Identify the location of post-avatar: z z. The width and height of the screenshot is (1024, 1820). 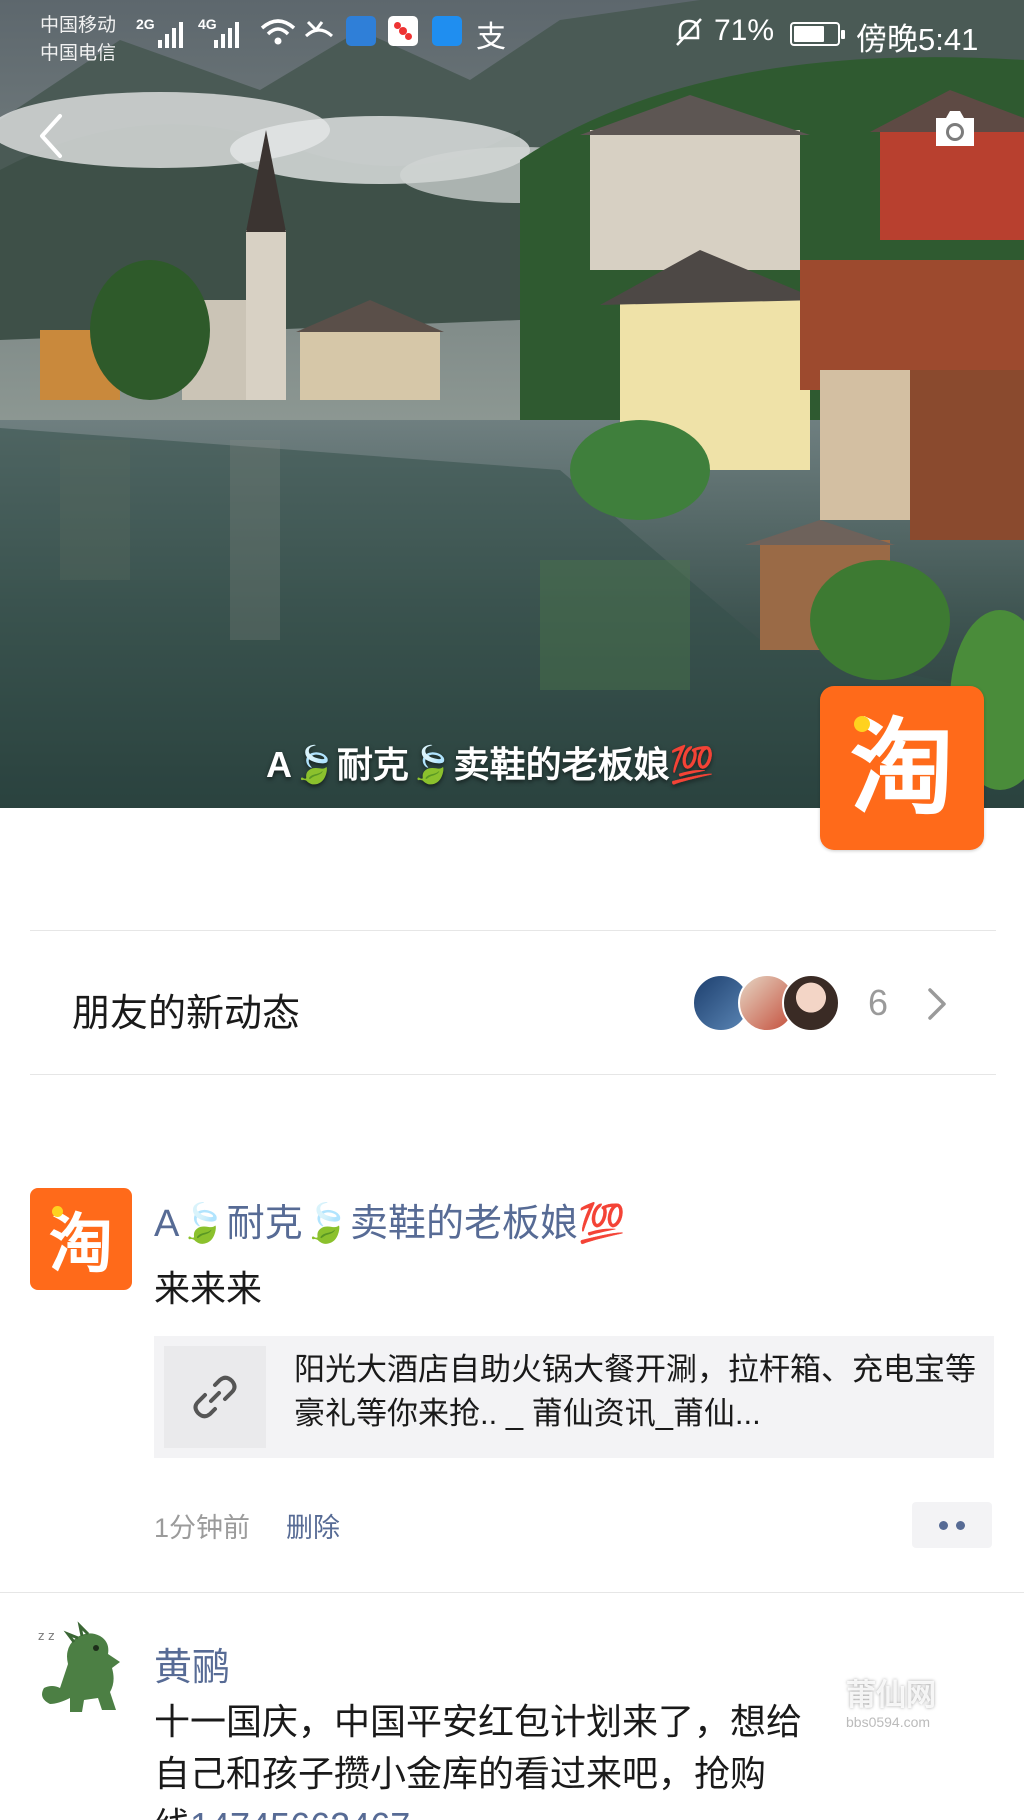
(81, 1669).